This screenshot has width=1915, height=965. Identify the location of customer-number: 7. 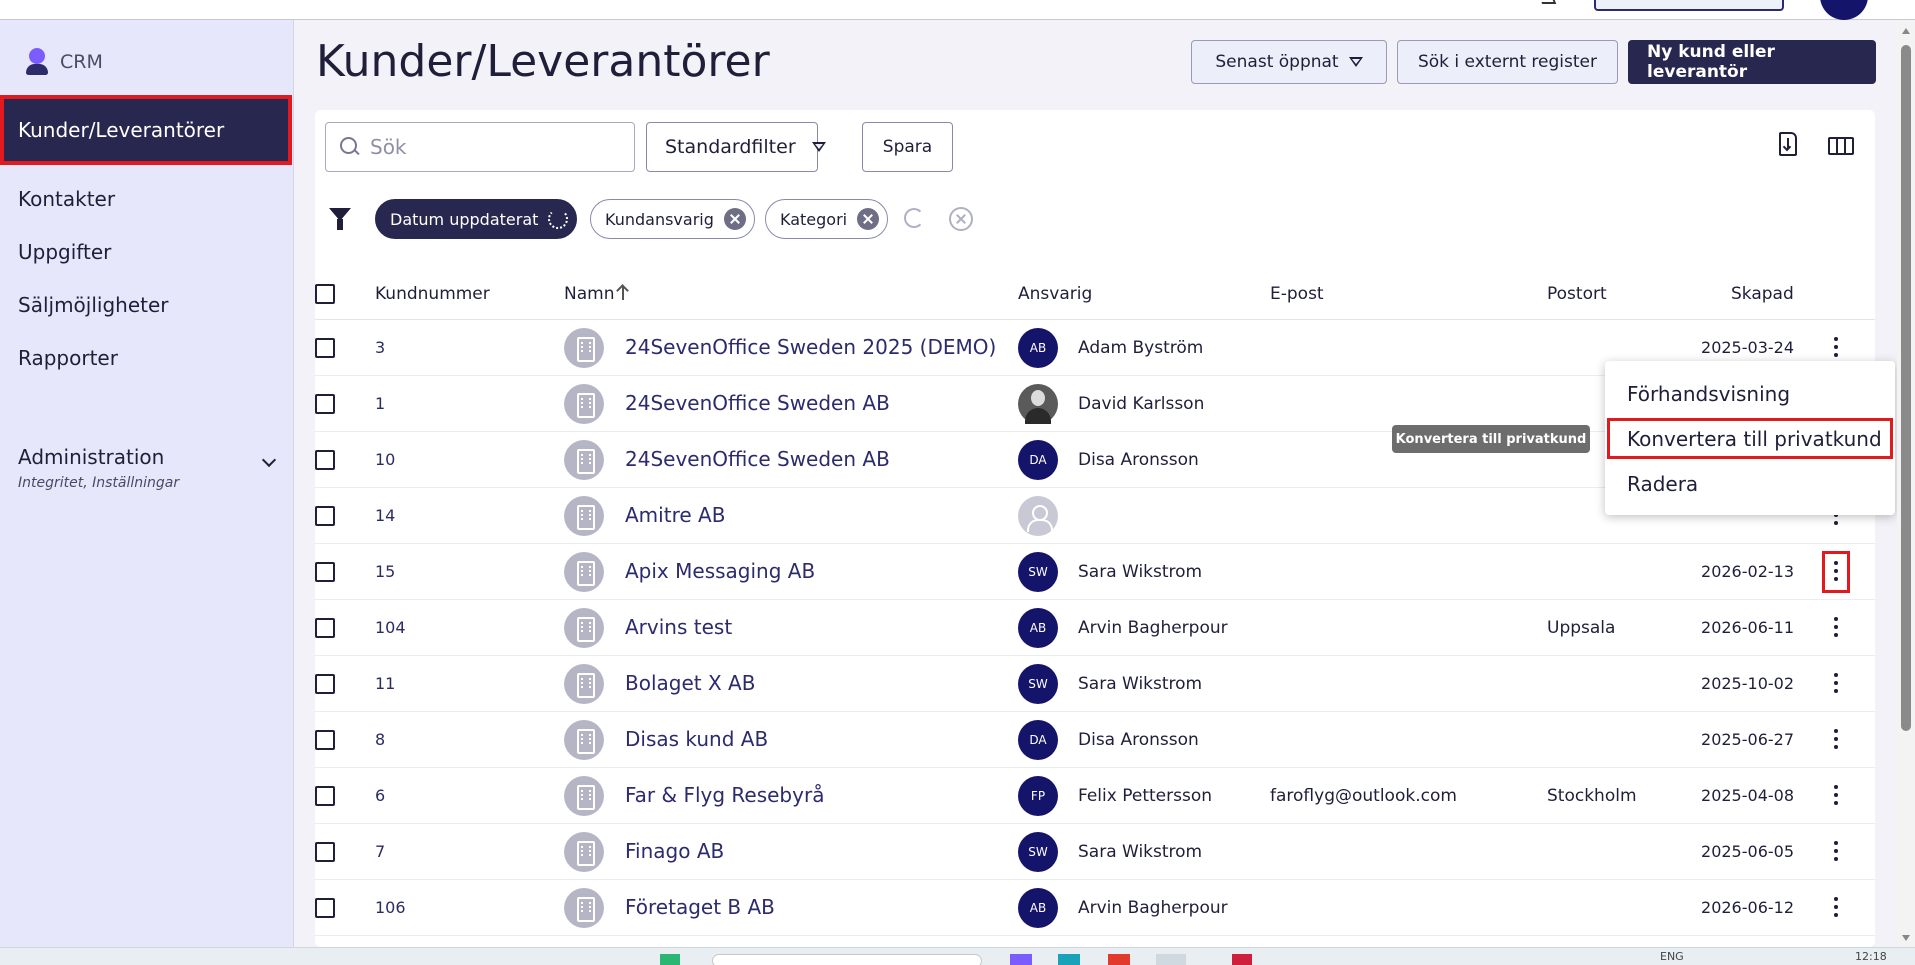
(380, 851).